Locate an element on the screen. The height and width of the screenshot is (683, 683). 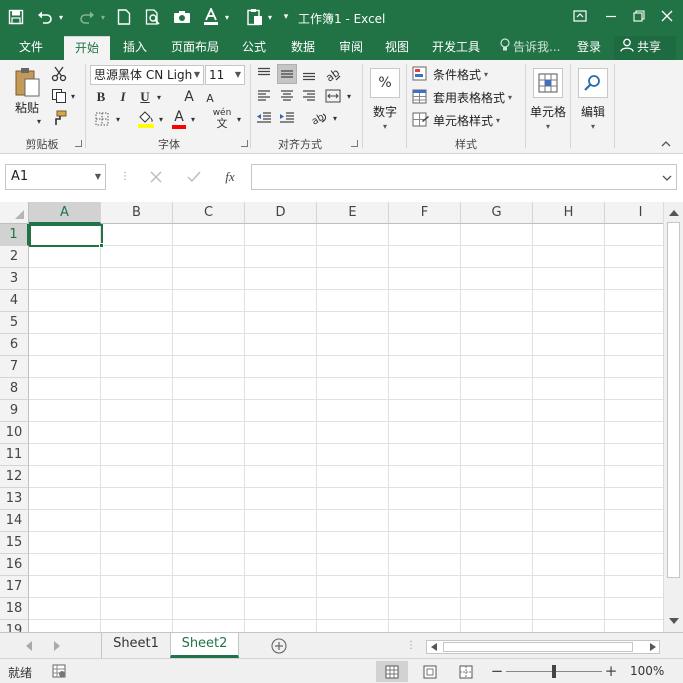
row-header-3: 3 is located at coordinates (14, 279).